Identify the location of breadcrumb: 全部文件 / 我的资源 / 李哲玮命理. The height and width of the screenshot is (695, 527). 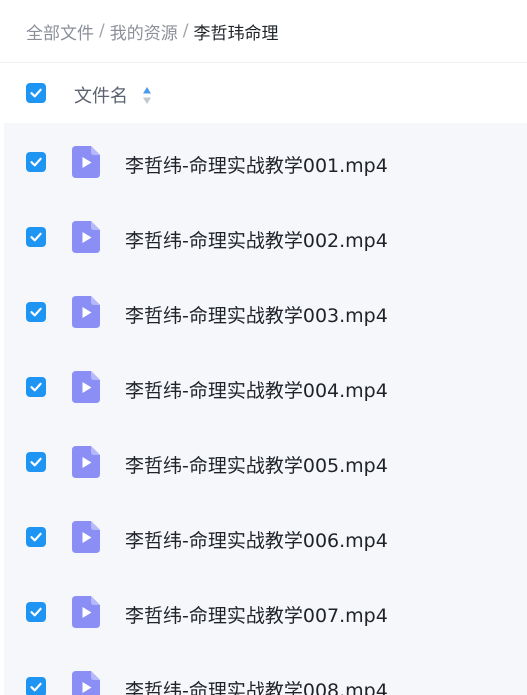
(263, 31).